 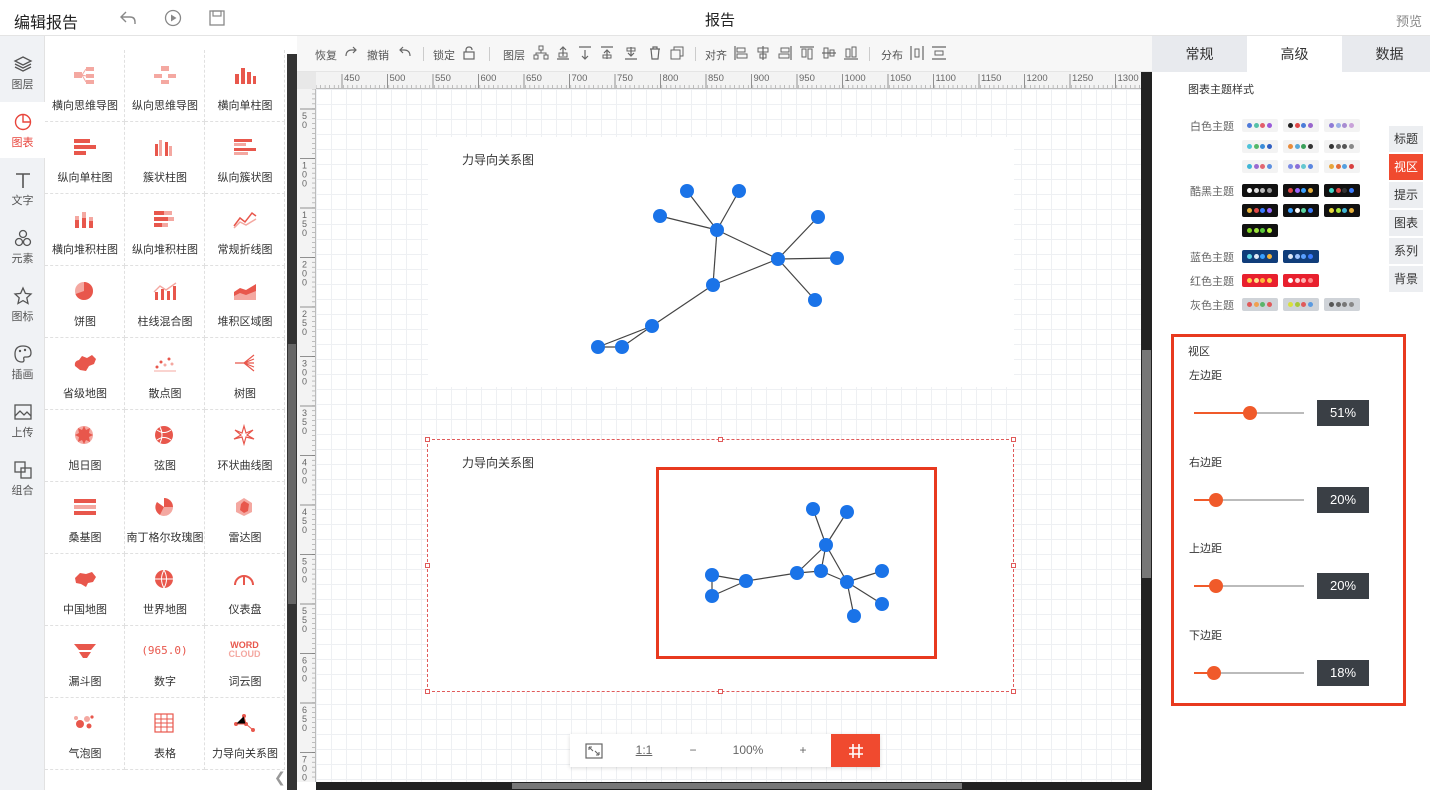 What do you see at coordinates (378, 55) in the screenshot?
I see `undo-label: 撤销` at bounding box center [378, 55].